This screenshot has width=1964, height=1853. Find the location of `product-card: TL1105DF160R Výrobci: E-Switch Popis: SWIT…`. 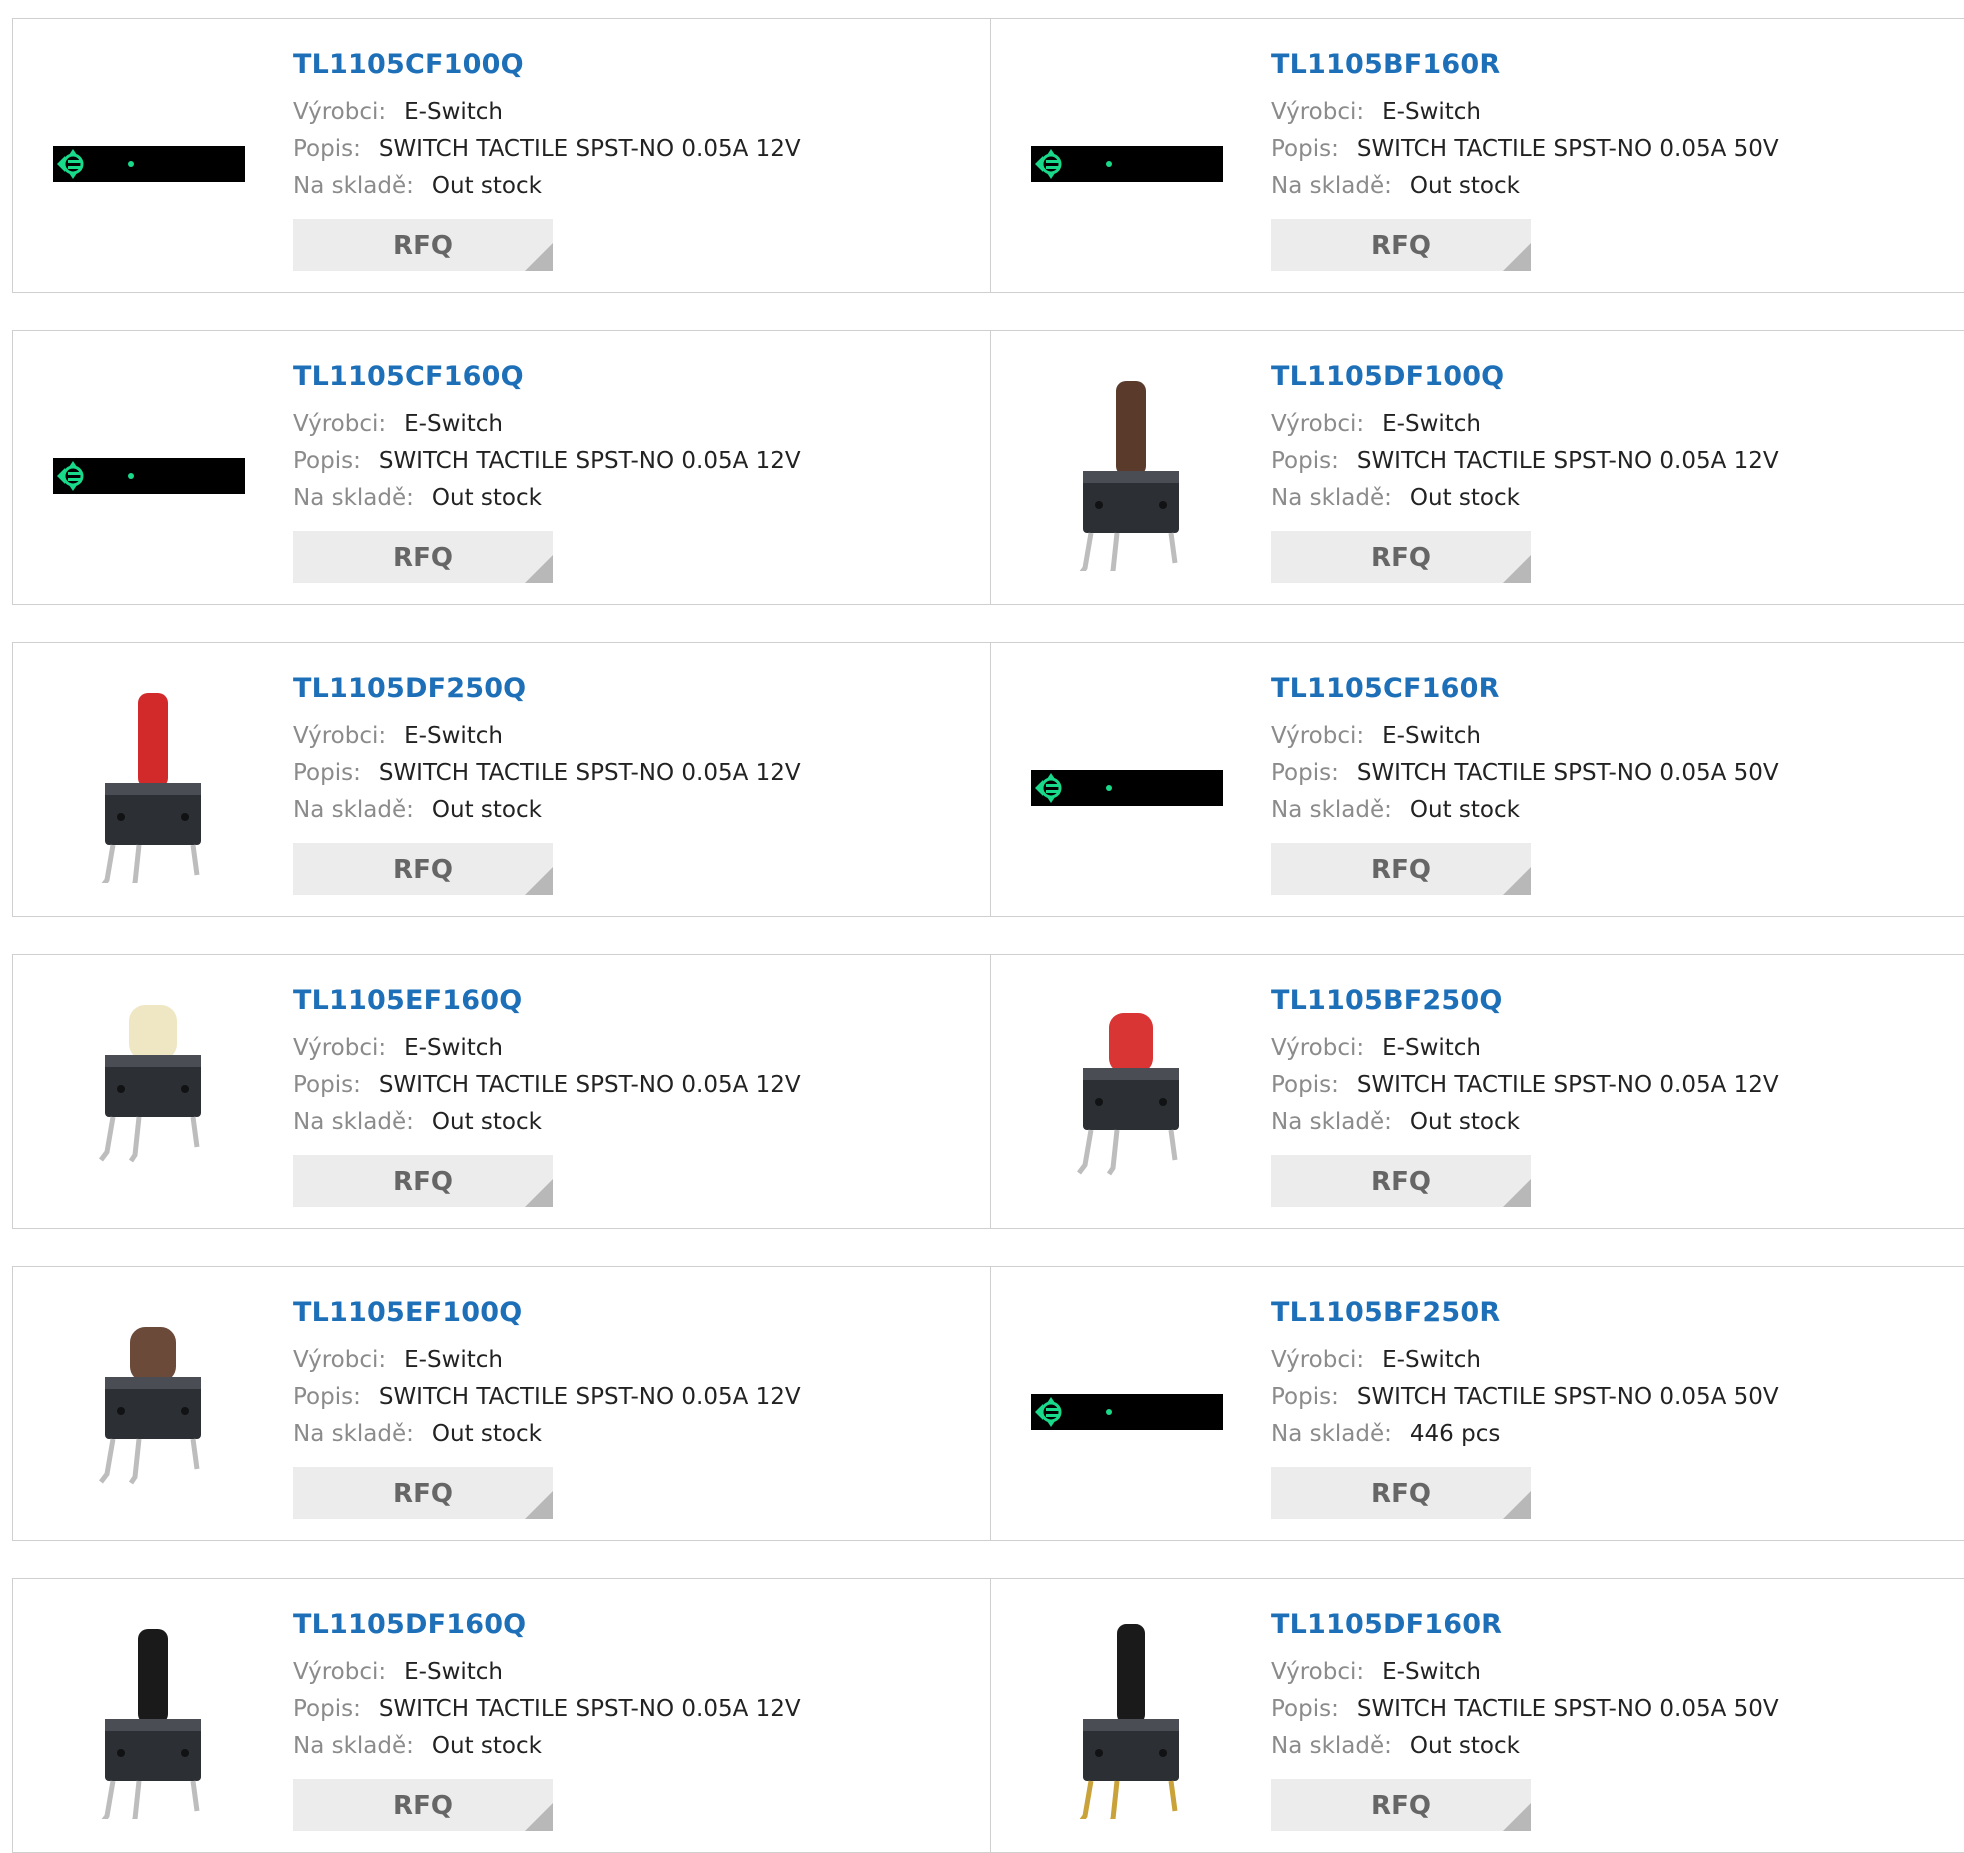

product-card: TL1105DF160R Výrobci: E-Switch Popis: SWIT… is located at coordinates (1477, 1715).